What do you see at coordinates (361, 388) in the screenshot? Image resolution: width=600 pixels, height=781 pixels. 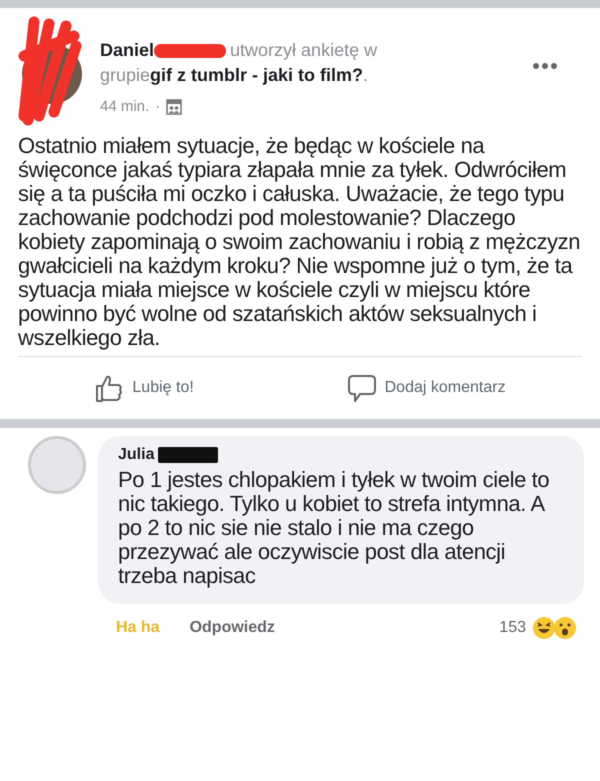 I see `speech-bubble-icon` at bounding box center [361, 388].